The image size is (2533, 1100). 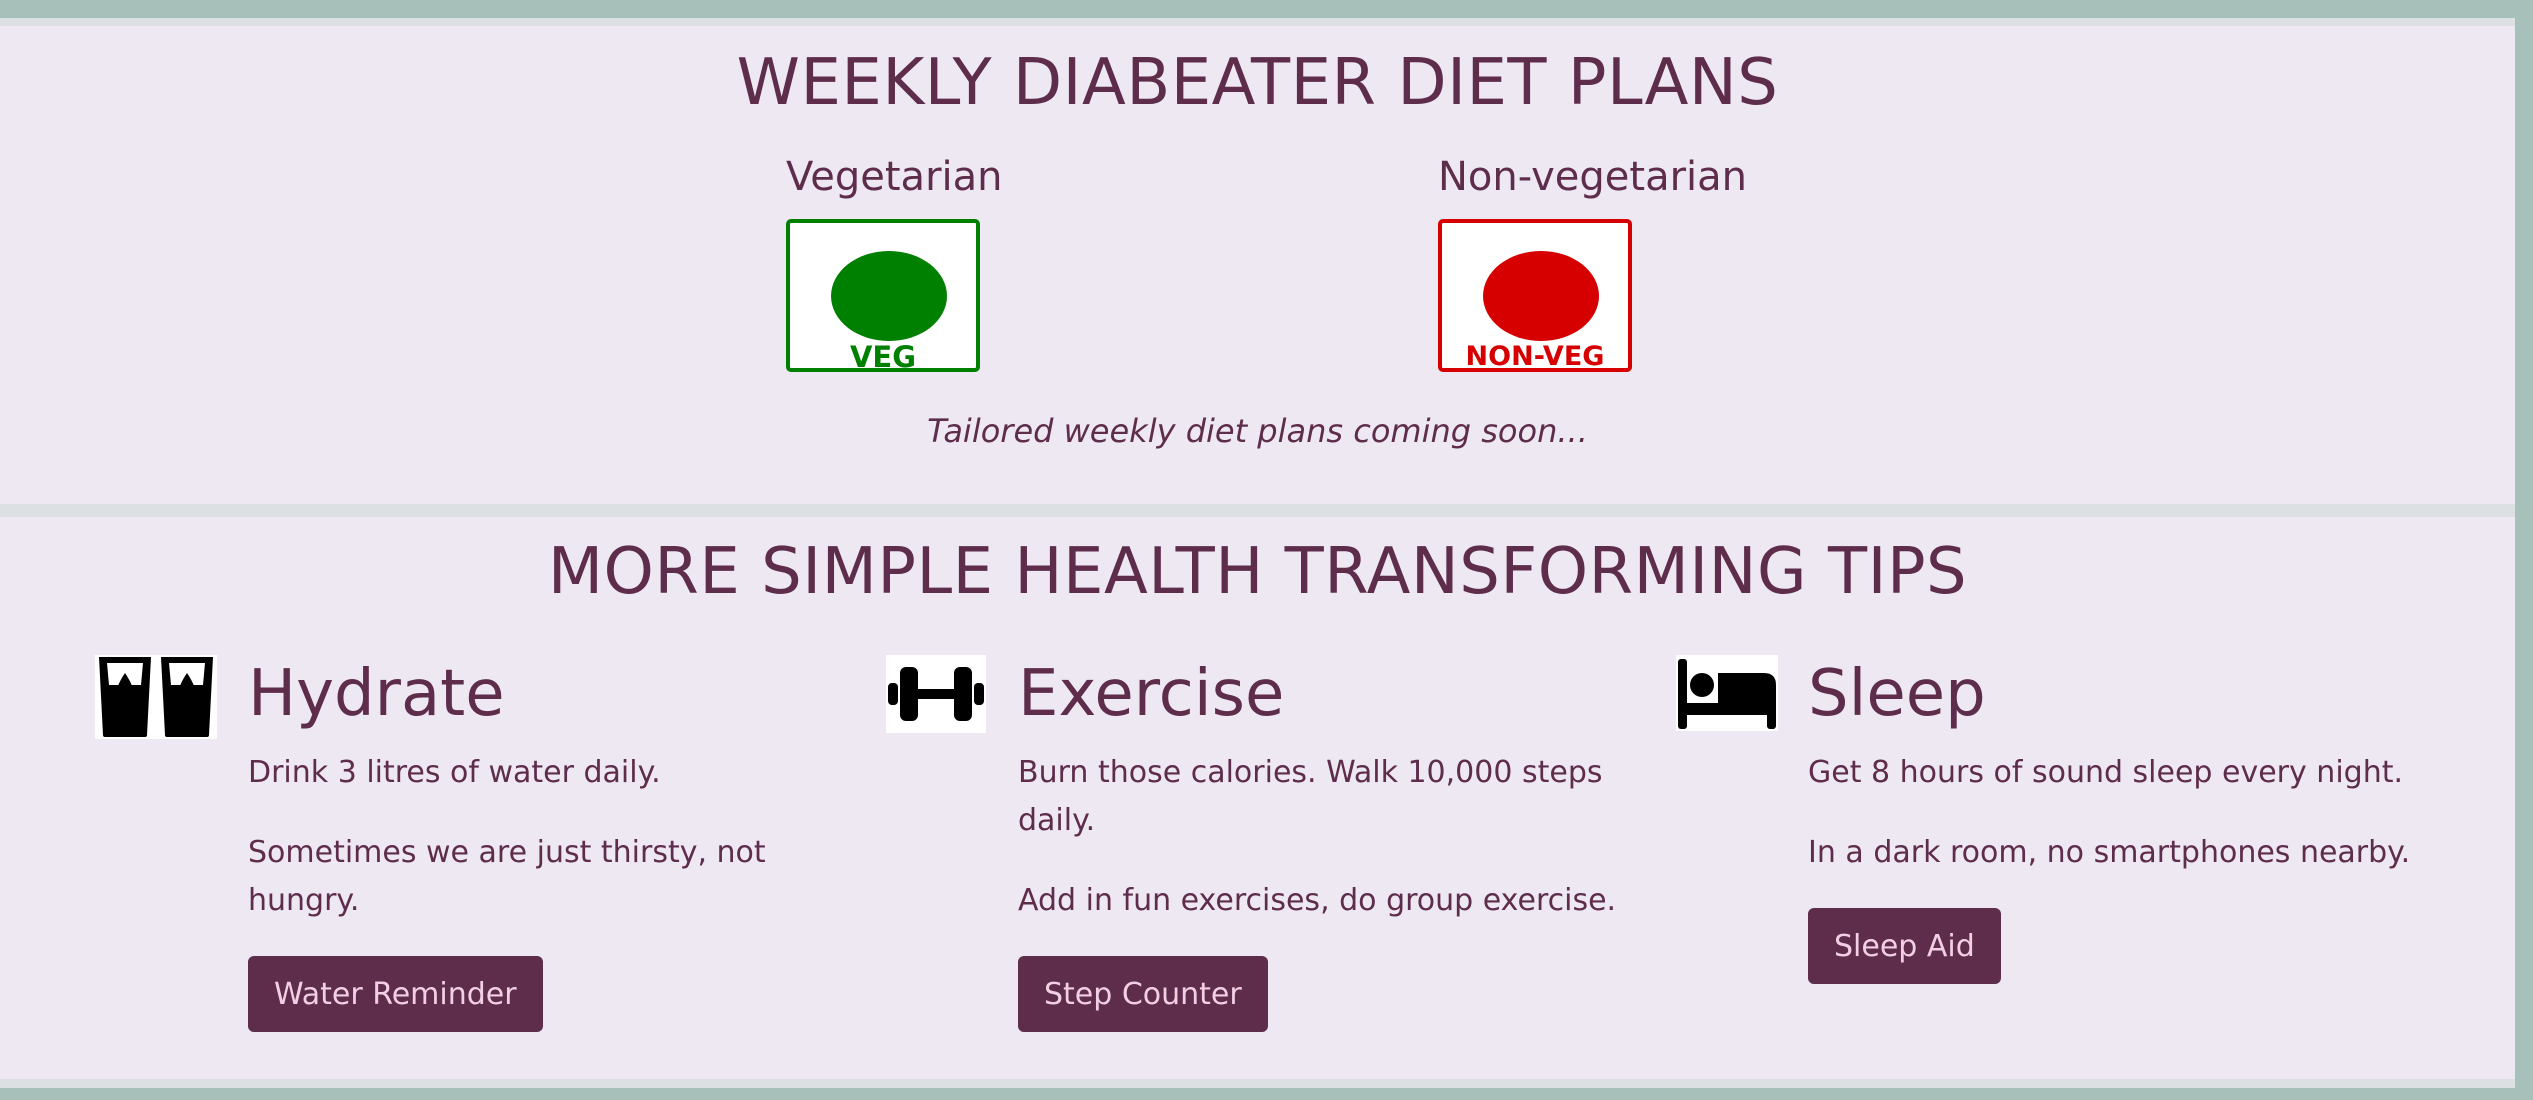 I want to click on non-veg-badge-text: NON-VEG, so click(x=1535, y=356).